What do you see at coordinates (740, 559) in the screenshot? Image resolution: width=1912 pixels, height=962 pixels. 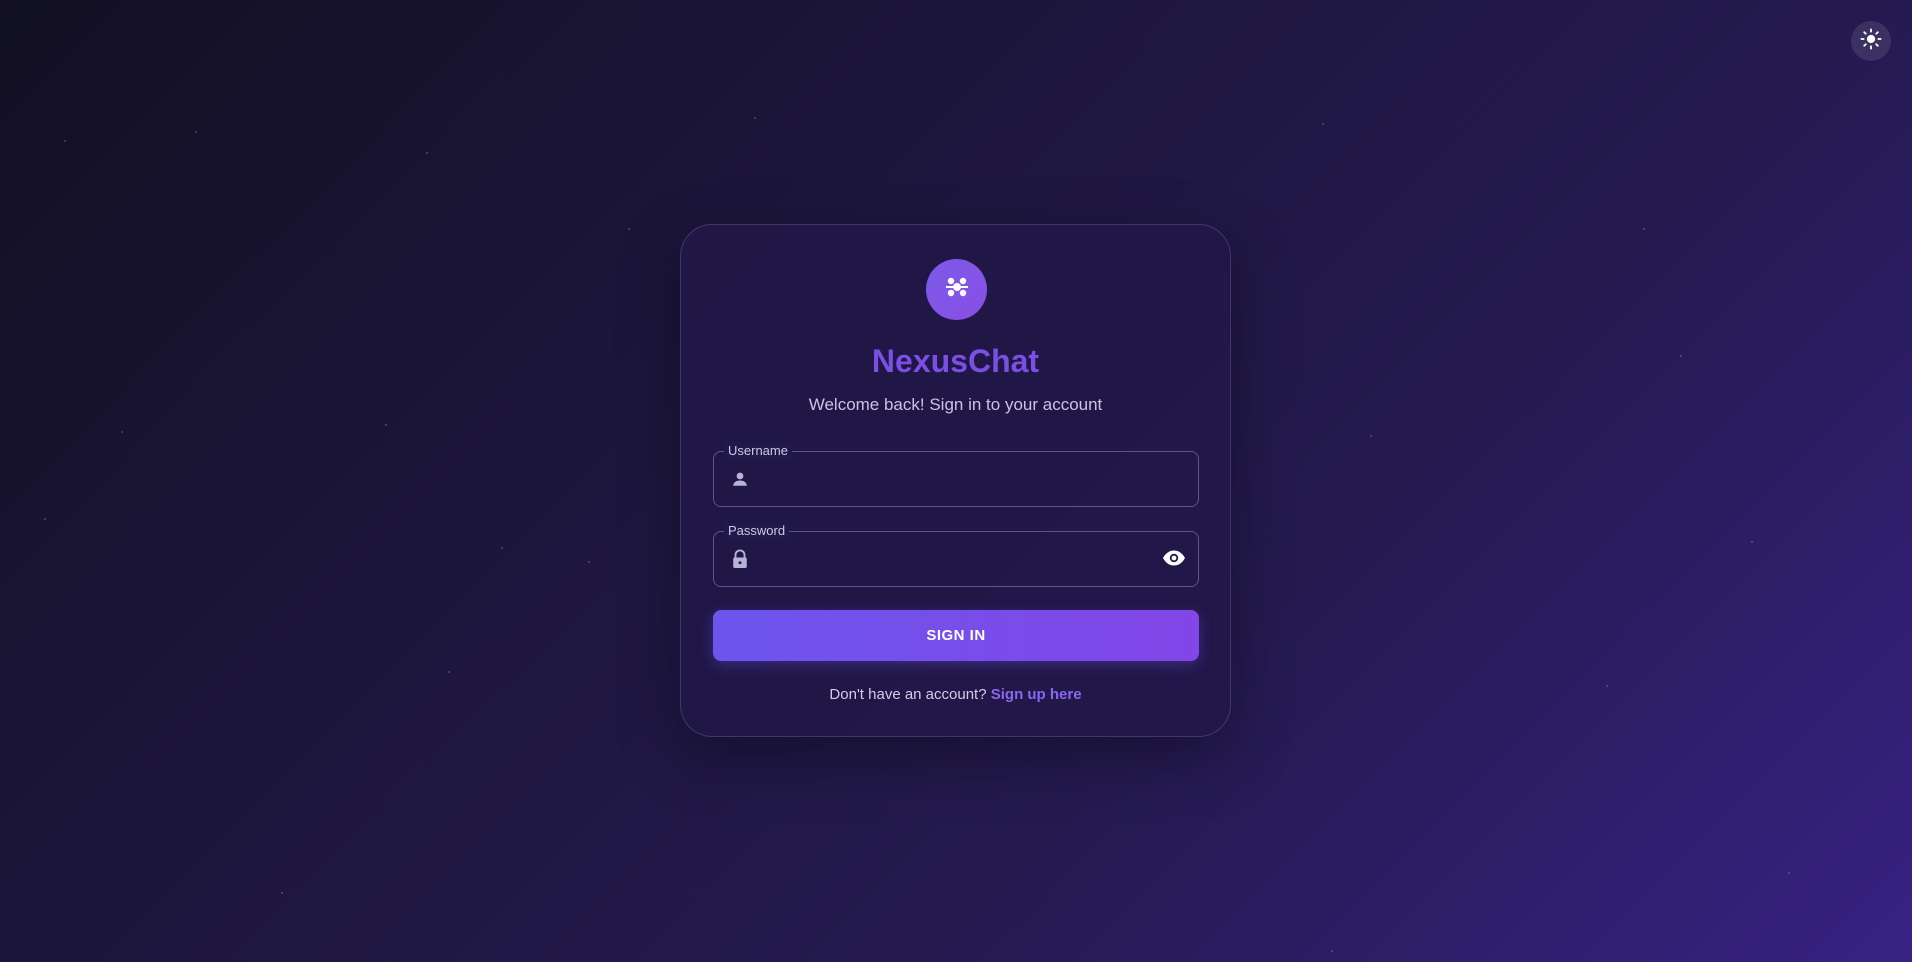 I see `lock-icon` at bounding box center [740, 559].